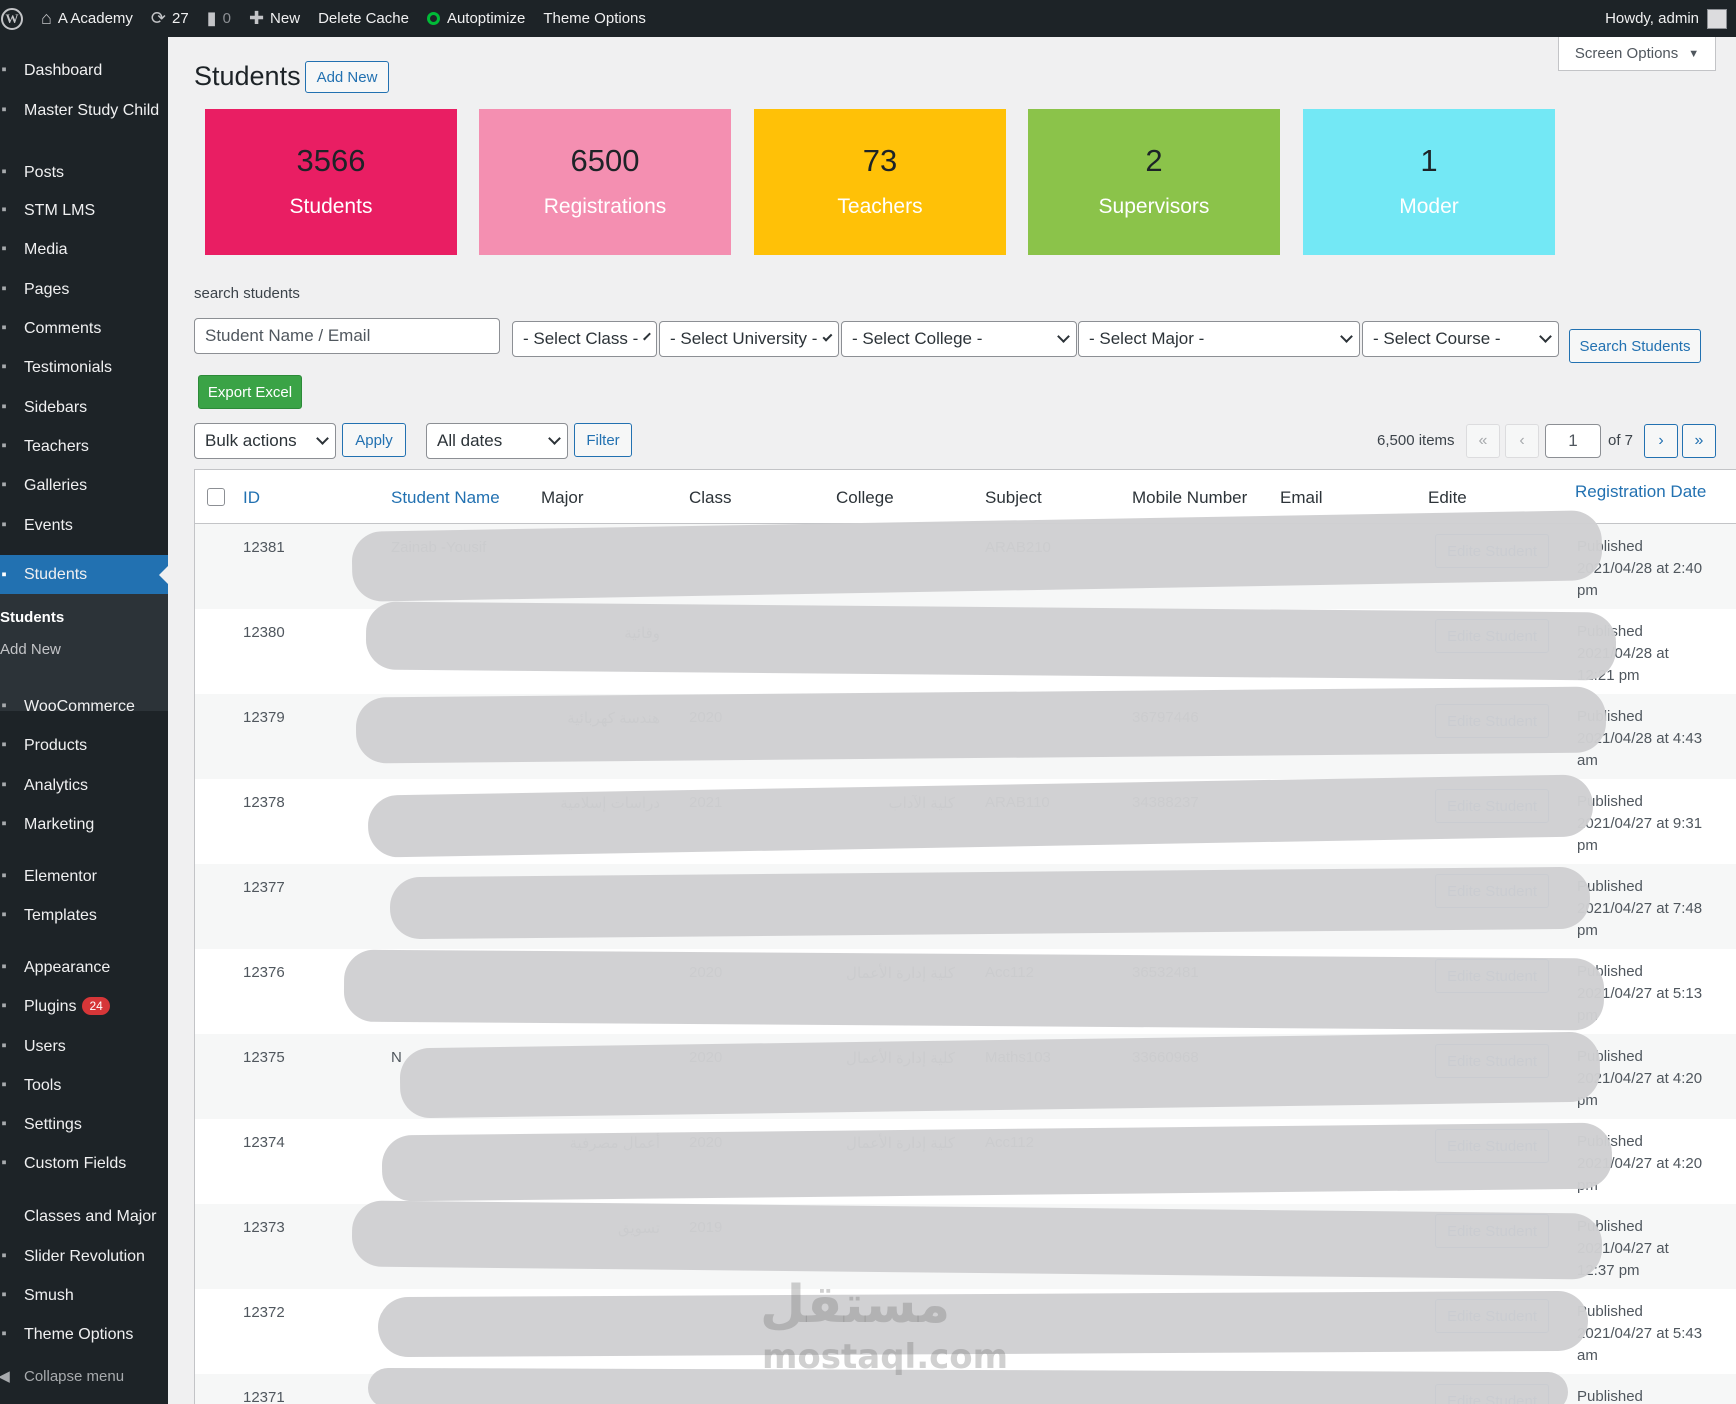 The height and width of the screenshot is (1404, 1736). What do you see at coordinates (59, 824) in the screenshot?
I see `sidebar-item-label: Marketing` at bounding box center [59, 824].